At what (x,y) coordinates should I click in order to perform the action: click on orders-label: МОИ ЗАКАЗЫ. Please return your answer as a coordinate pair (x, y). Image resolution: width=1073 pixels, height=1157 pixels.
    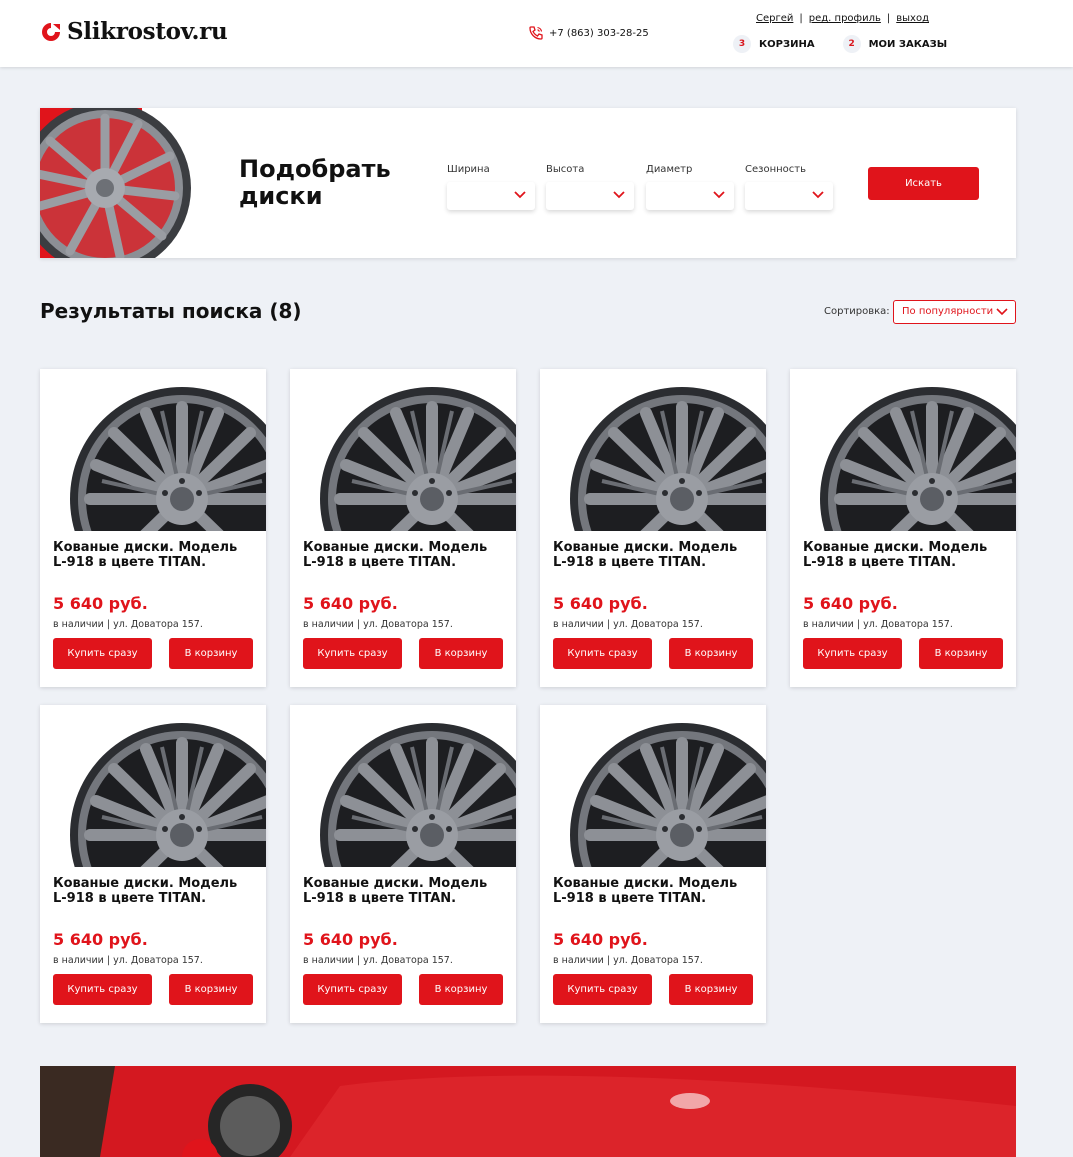
    Looking at the image, I should click on (908, 44).